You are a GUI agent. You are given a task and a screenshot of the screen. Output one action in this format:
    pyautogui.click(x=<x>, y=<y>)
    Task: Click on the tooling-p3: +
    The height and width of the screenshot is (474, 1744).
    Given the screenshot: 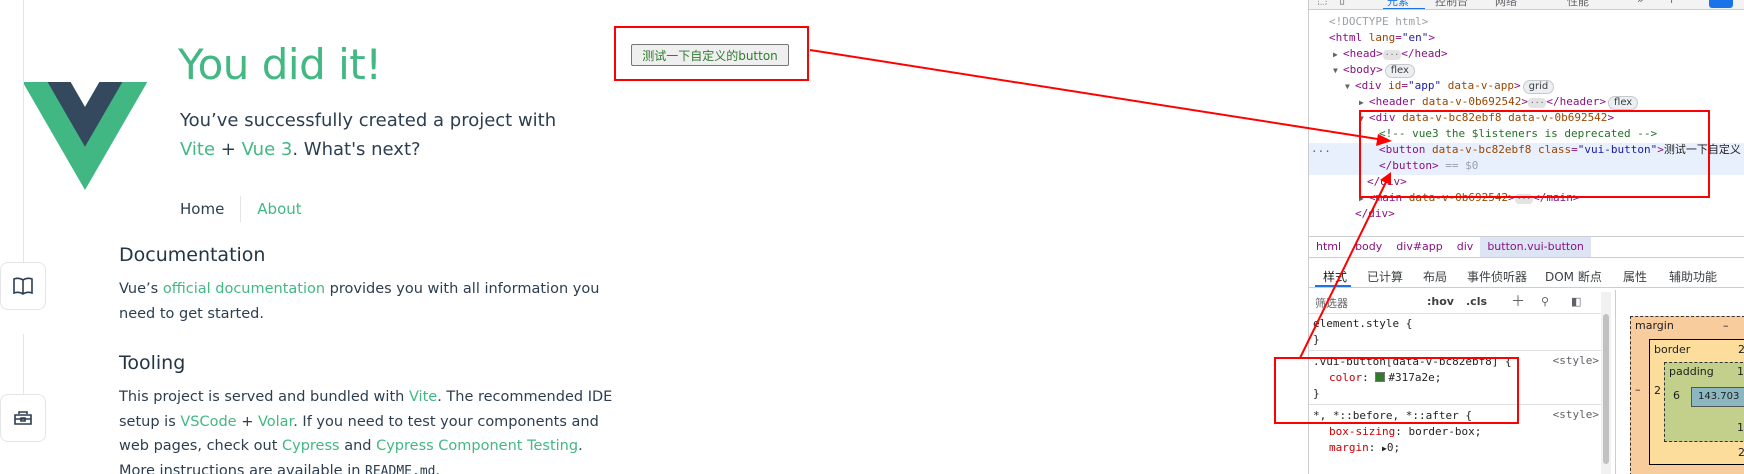 What is the action you would take?
    pyautogui.click(x=247, y=421)
    